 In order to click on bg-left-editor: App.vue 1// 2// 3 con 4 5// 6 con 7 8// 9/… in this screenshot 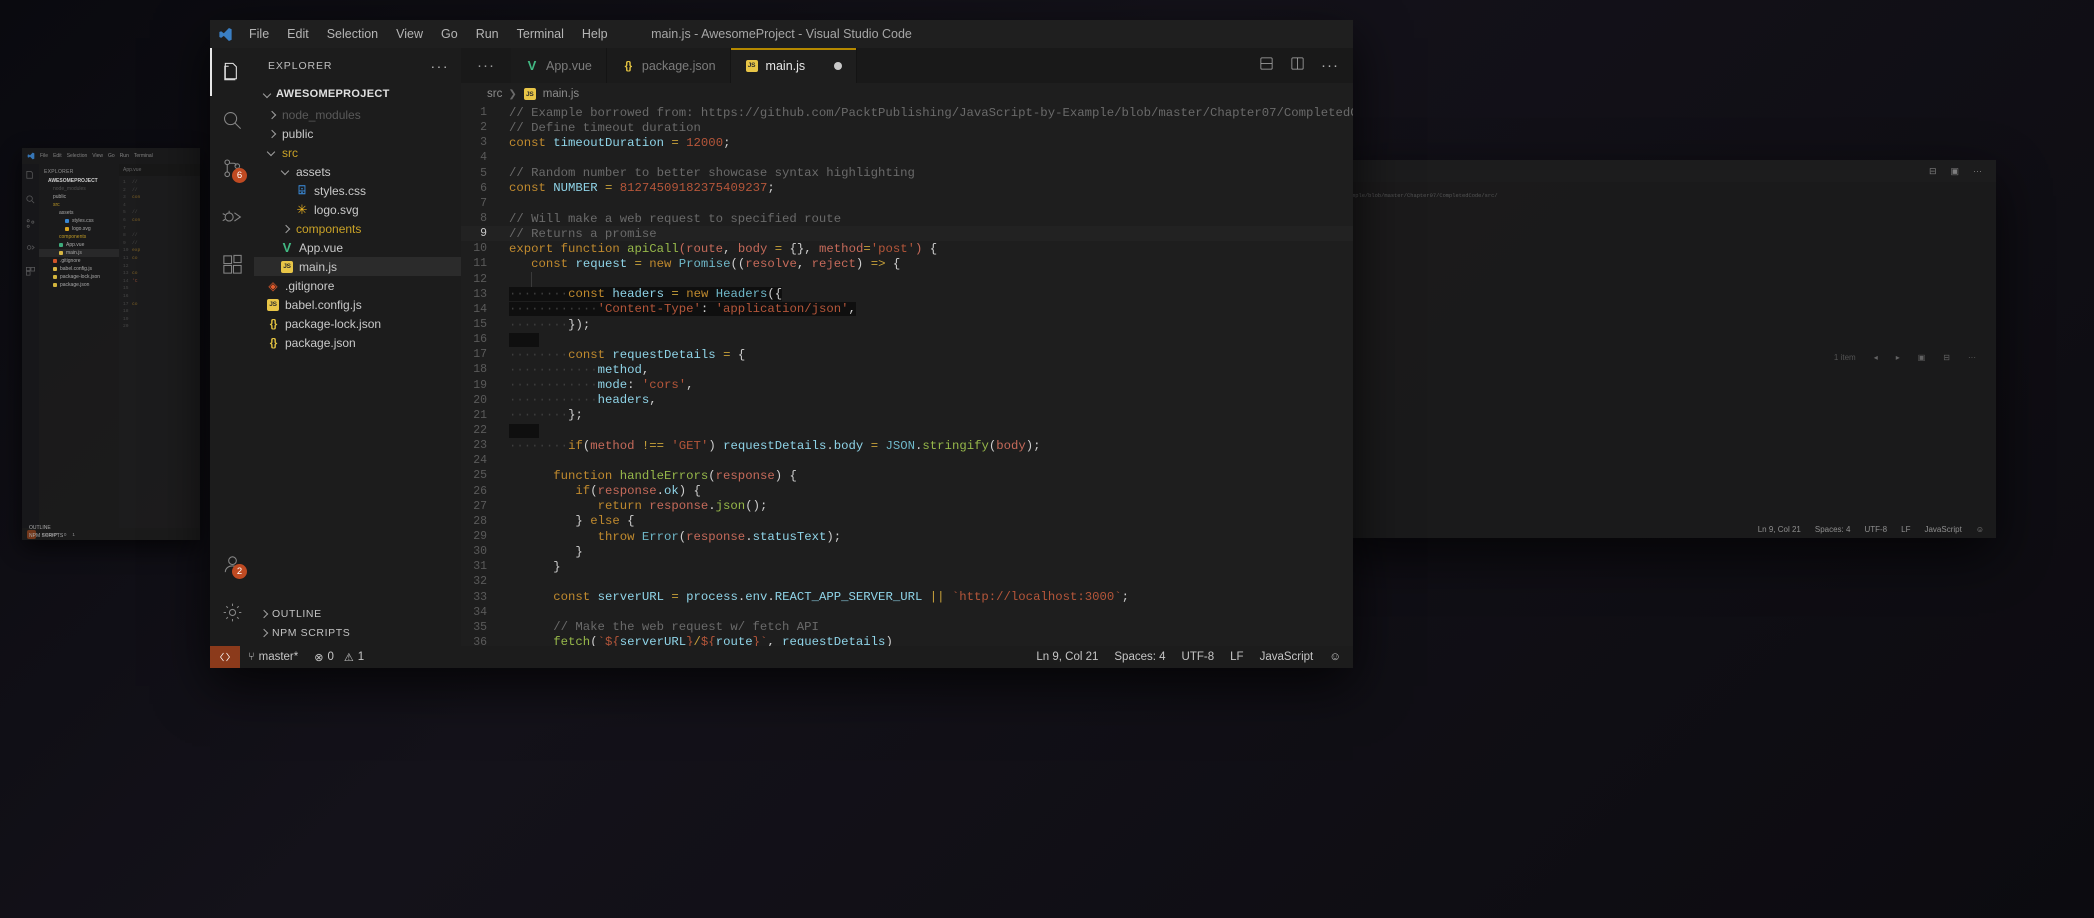, I will do `click(159, 346)`.